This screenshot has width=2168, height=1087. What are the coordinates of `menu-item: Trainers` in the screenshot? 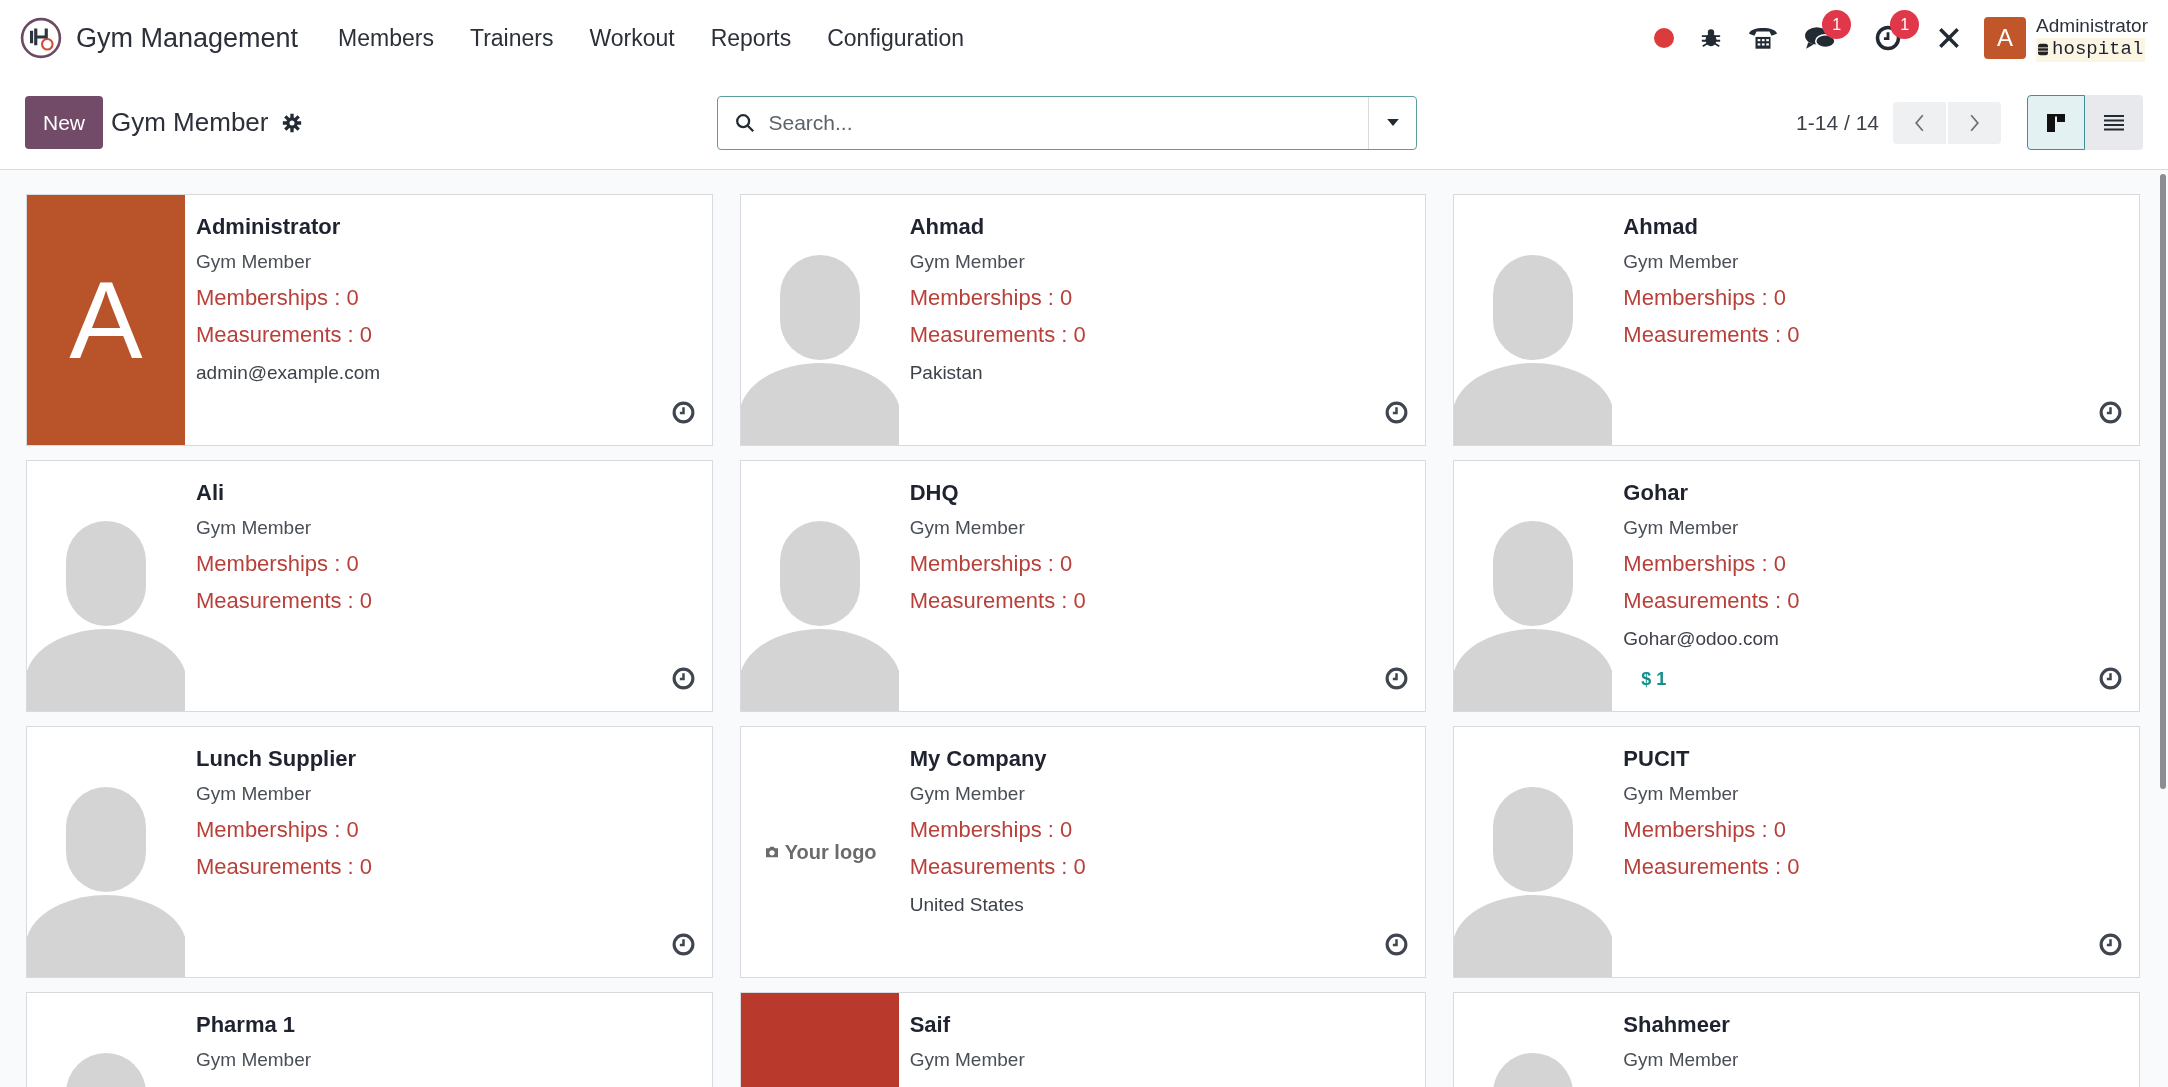 It's located at (511, 38).